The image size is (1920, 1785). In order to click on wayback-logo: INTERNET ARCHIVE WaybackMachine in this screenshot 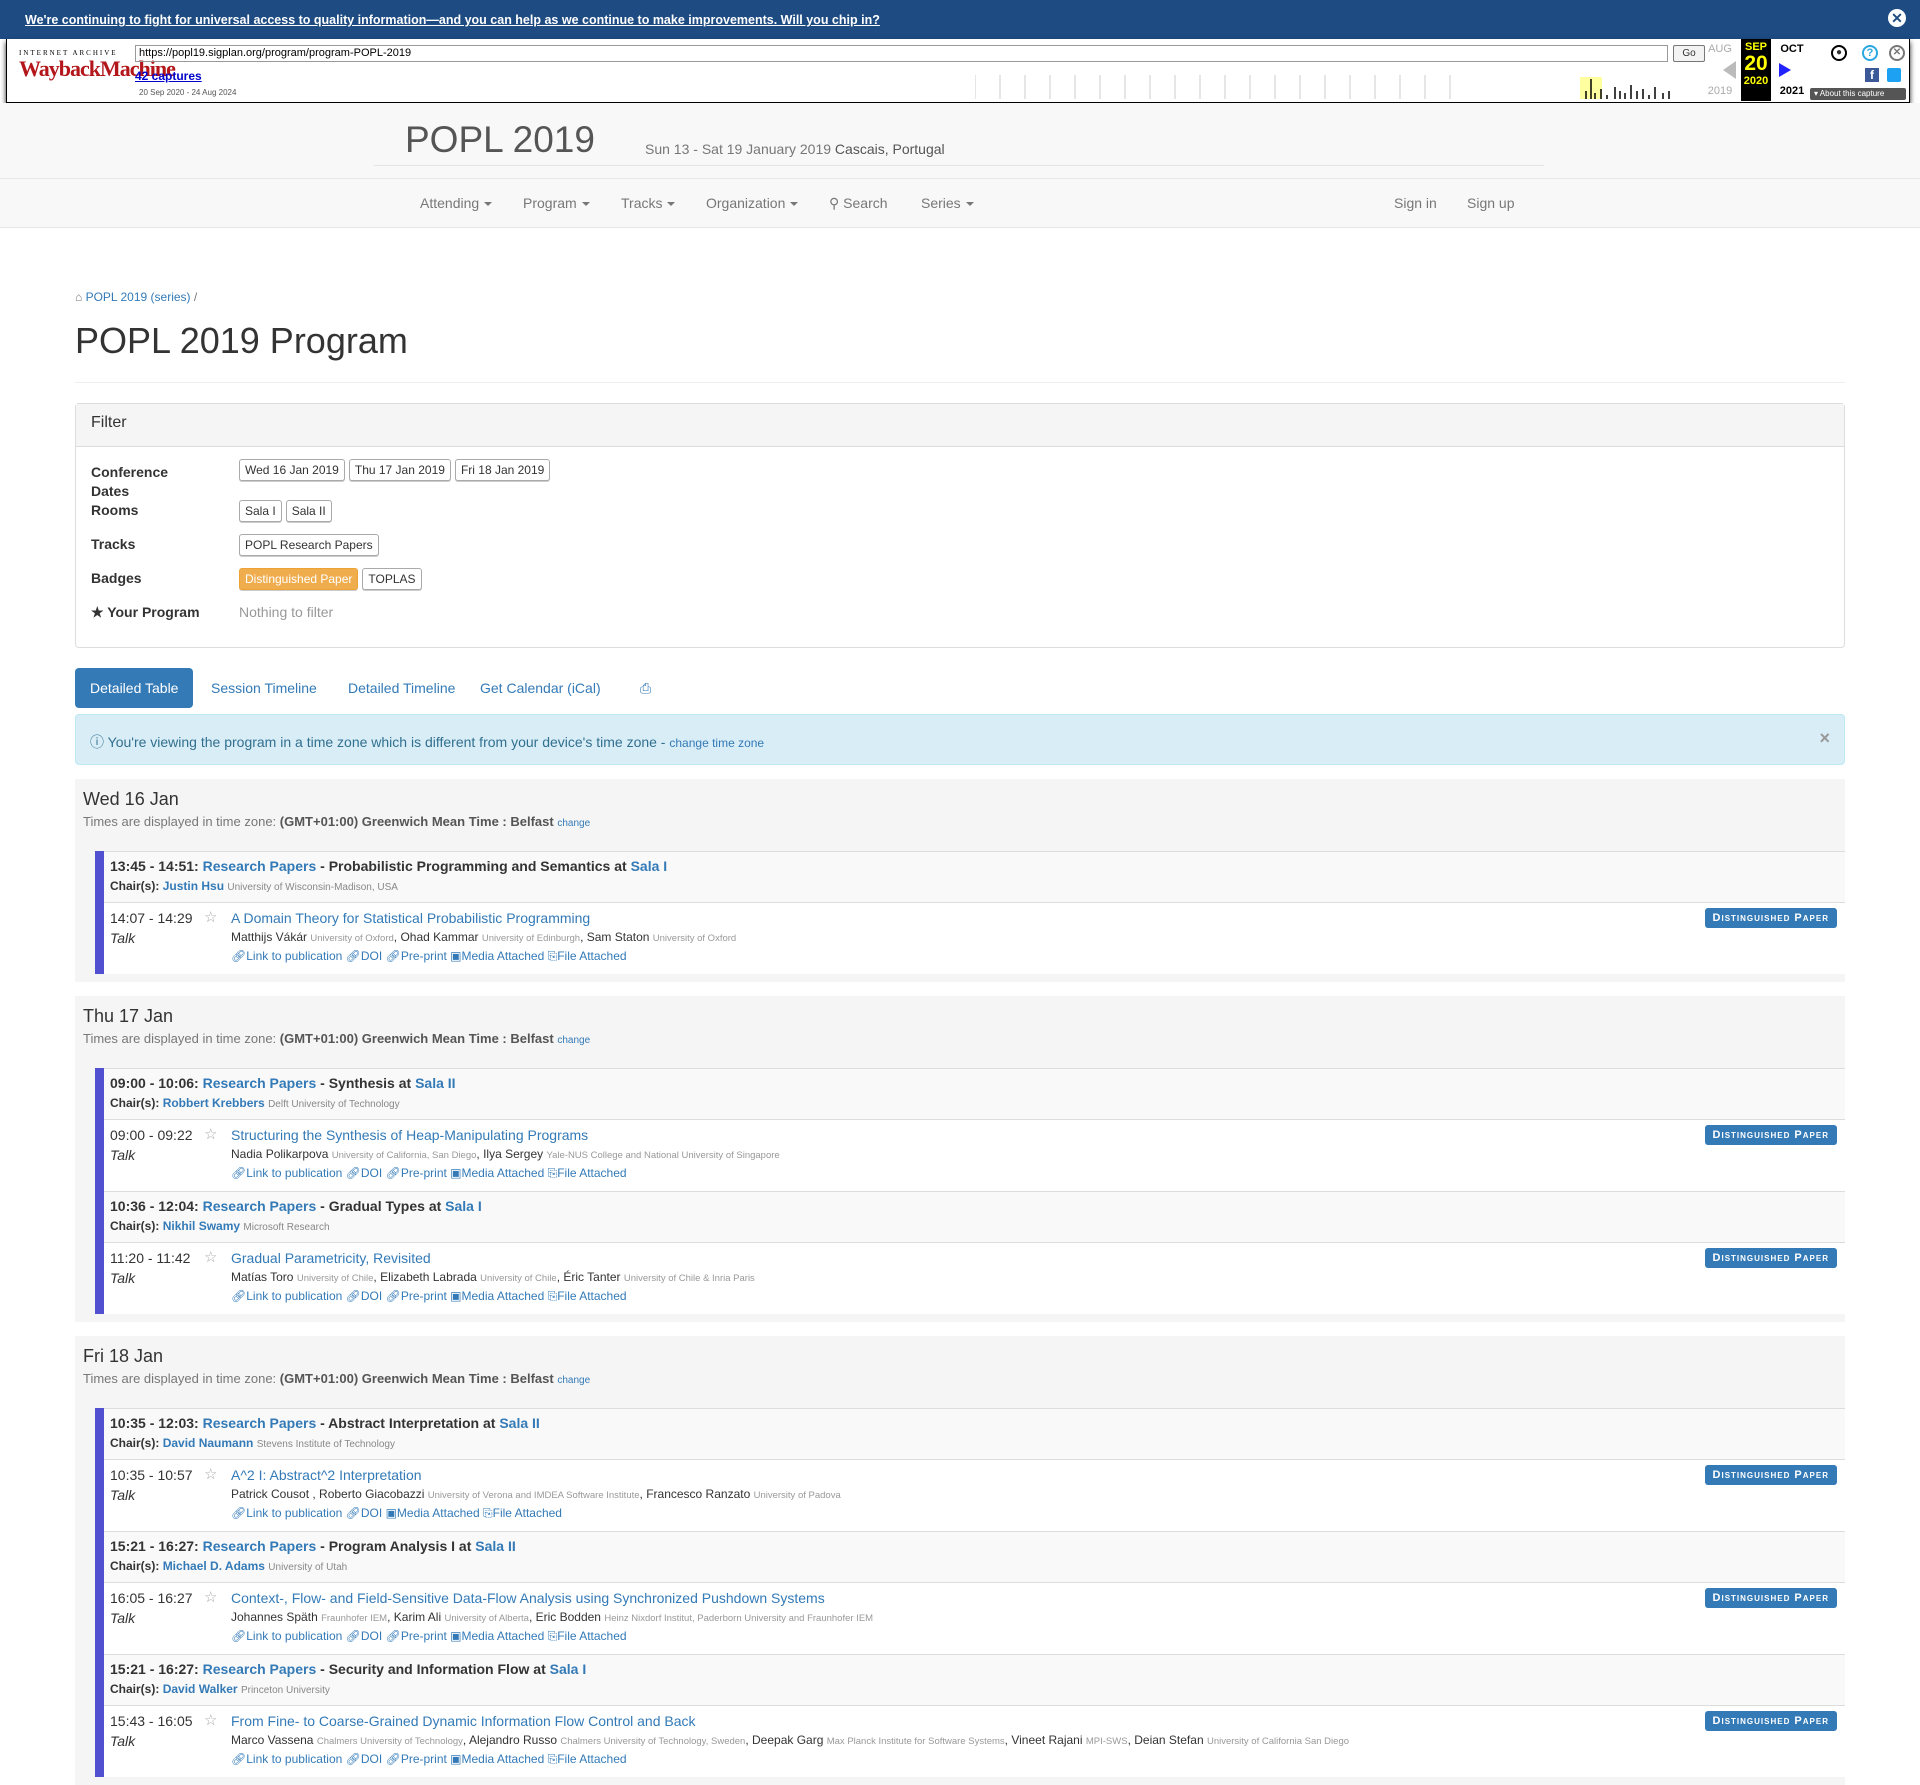, I will do `click(97, 72)`.